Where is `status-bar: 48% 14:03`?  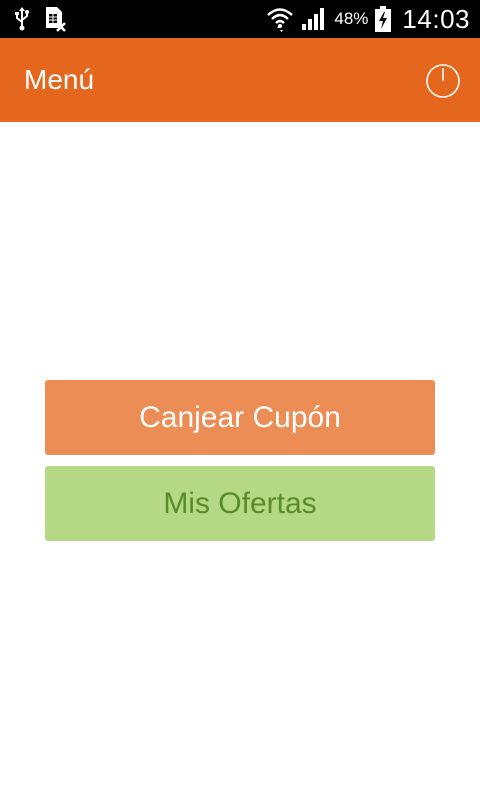
status-bar: 48% 14:03 is located at coordinates (240, 19).